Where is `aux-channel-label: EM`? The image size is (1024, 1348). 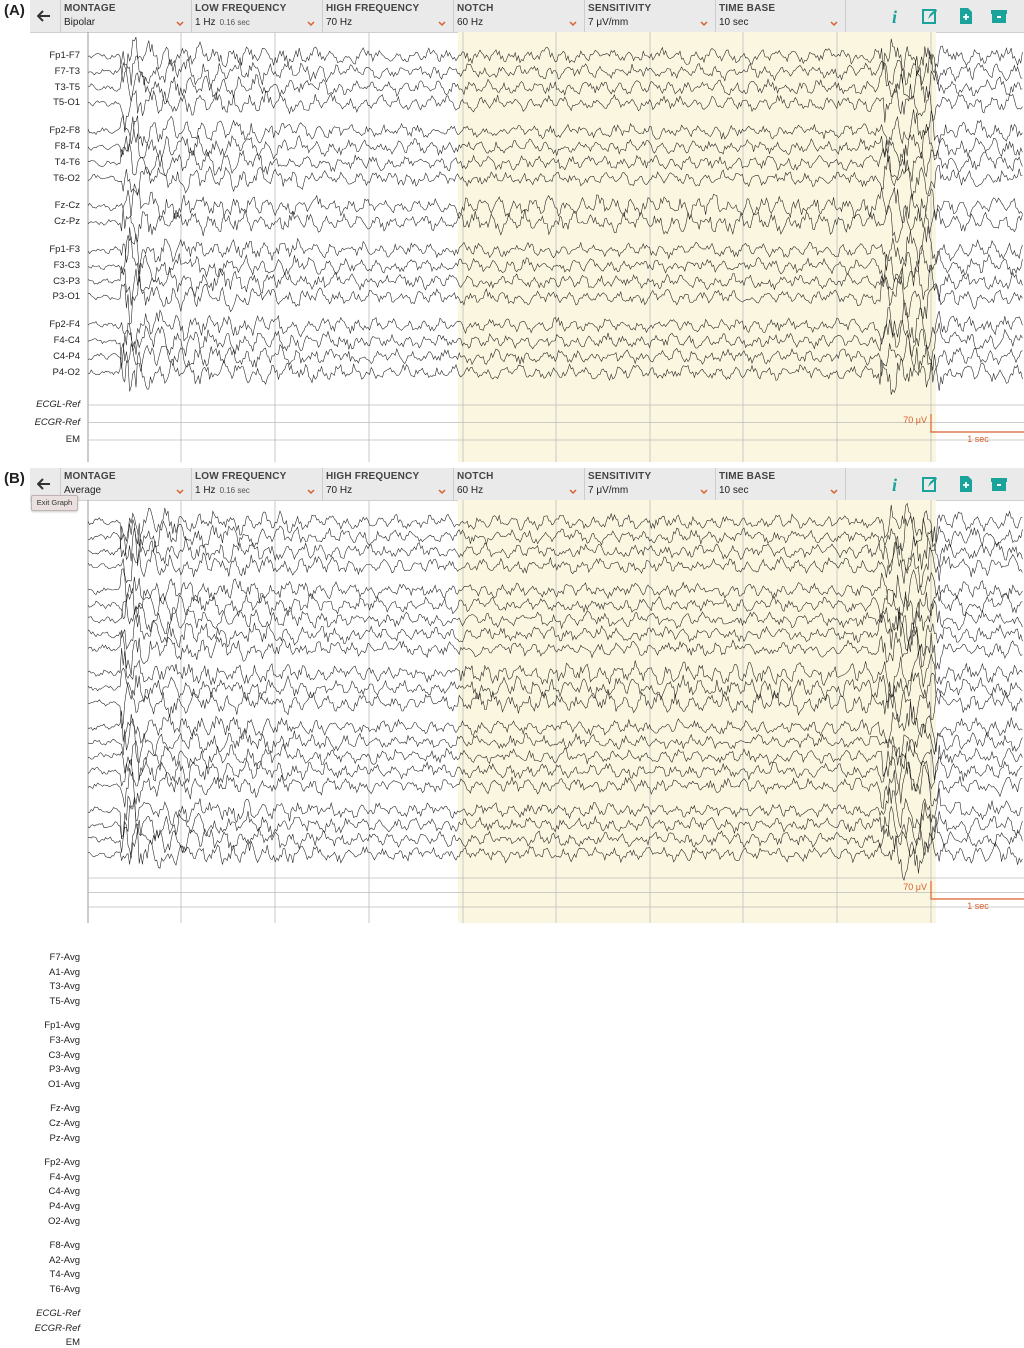
aux-channel-label: EM is located at coordinates (72, 1342).